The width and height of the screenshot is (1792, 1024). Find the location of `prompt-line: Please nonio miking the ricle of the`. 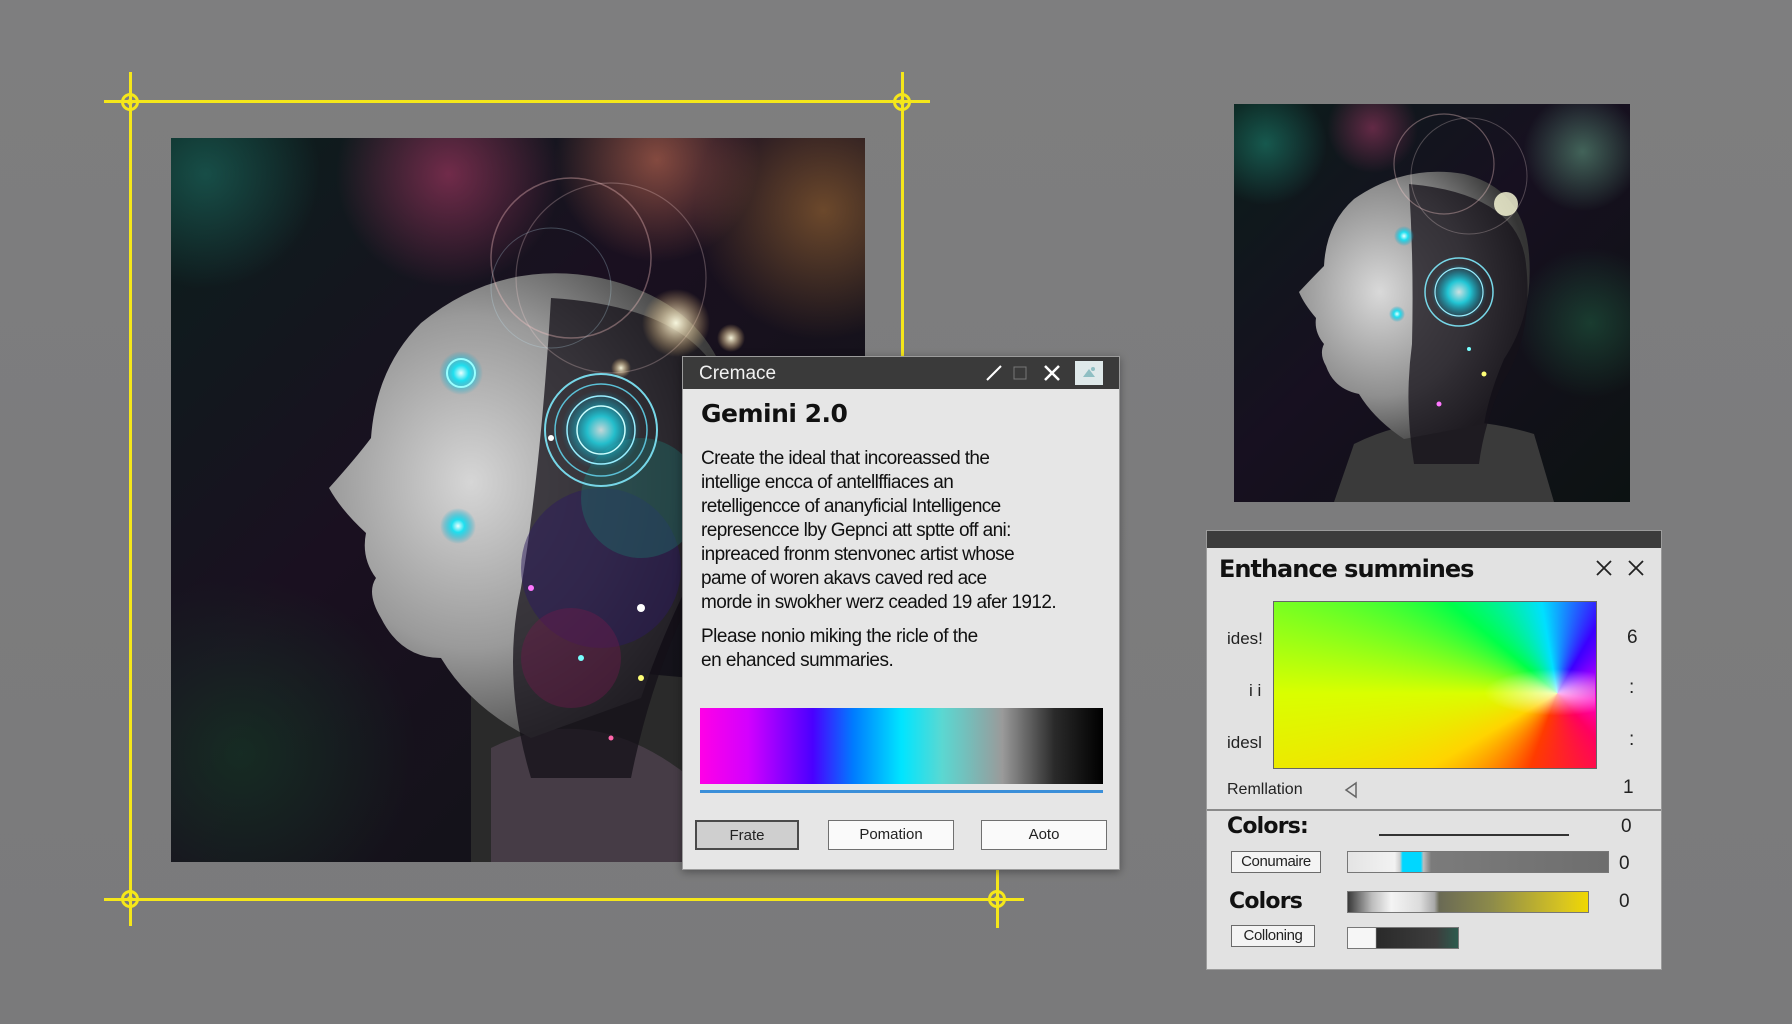

prompt-line: Please nonio miking the ricle of the is located at coordinates (839, 636).